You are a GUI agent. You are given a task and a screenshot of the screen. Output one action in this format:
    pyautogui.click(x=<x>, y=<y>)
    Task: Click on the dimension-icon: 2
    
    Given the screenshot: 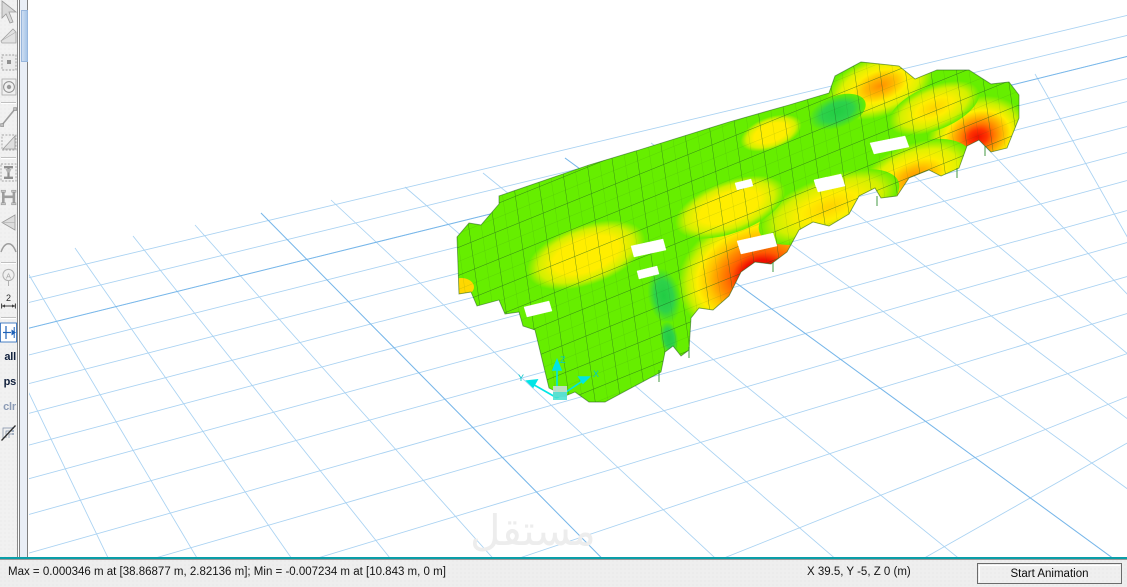 What is the action you would take?
    pyautogui.click(x=8, y=302)
    